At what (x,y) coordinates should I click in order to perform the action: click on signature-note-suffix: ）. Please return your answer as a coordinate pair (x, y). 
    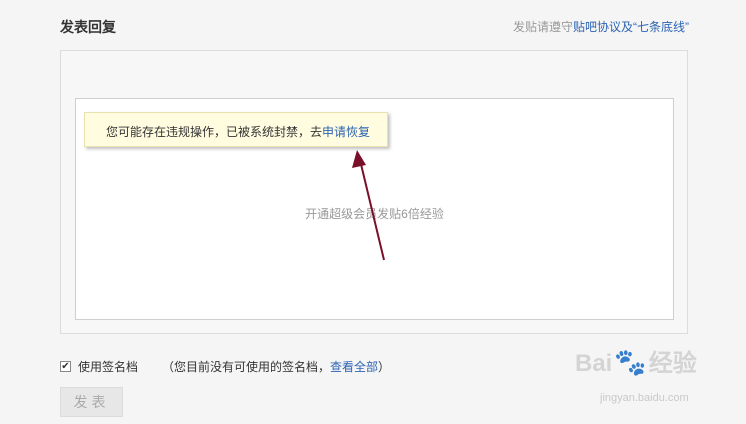
    Looking at the image, I should click on (384, 367).